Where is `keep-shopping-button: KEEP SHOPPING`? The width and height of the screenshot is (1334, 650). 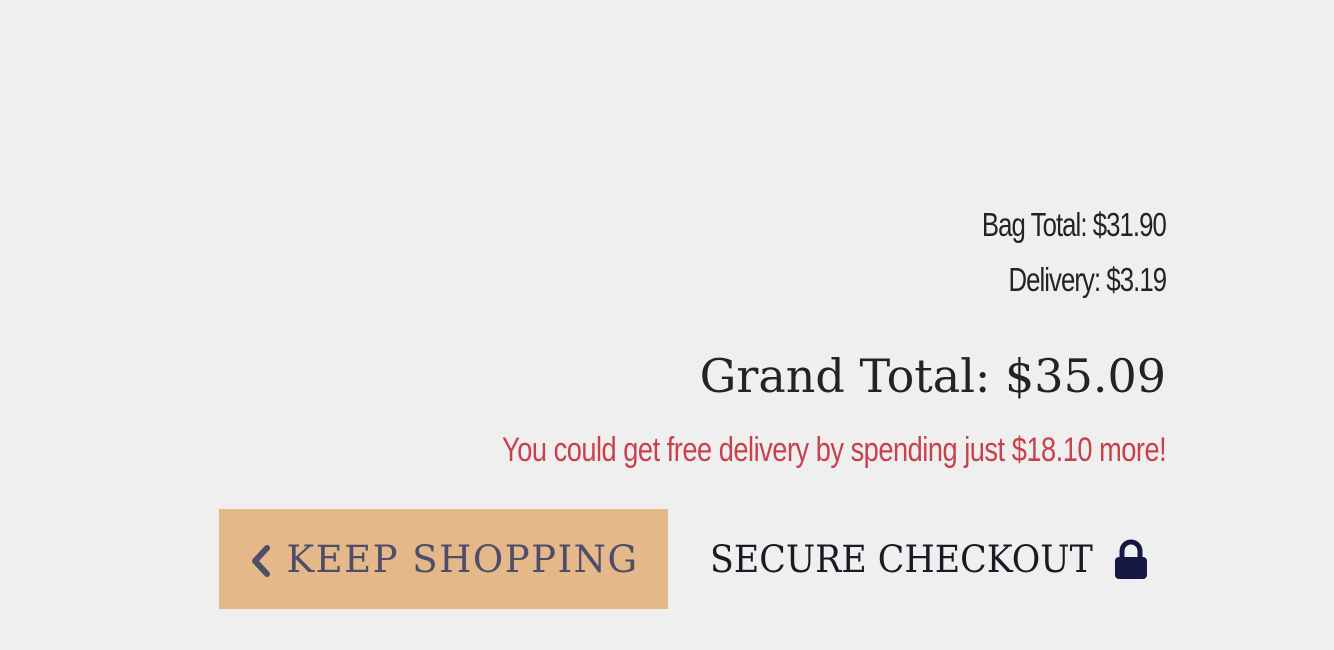
keep-shopping-button: KEEP SHOPPING is located at coordinates (443, 559).